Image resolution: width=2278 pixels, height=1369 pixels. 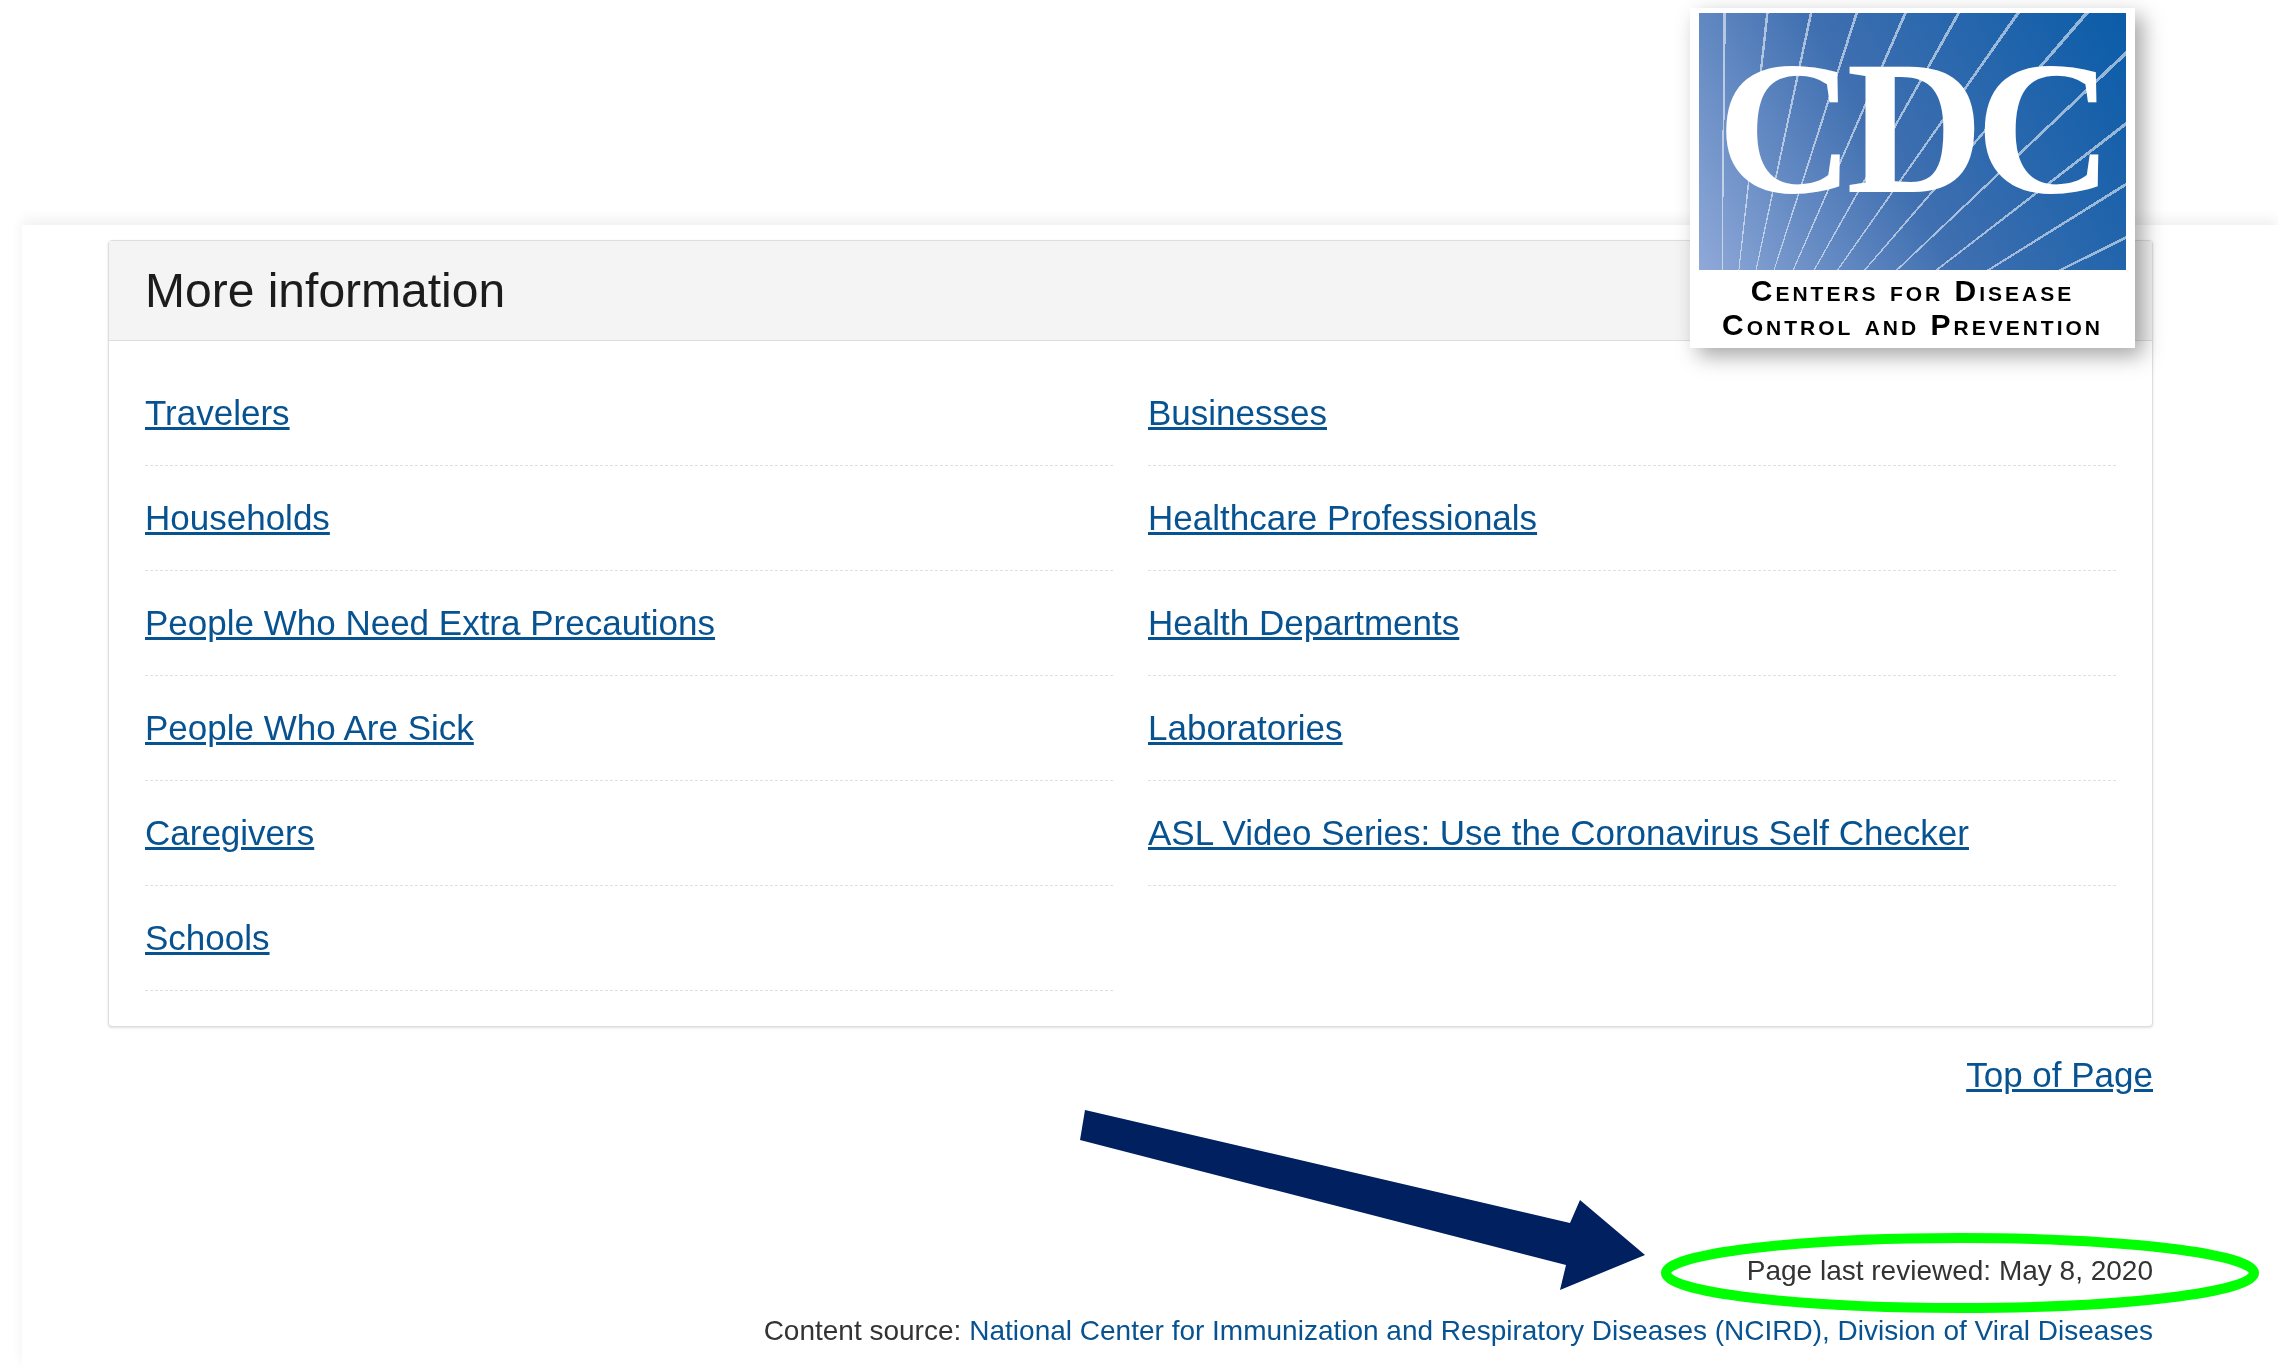 I want to click on top-of-page-link: Top of Page, so click(x=2059, y=1075).